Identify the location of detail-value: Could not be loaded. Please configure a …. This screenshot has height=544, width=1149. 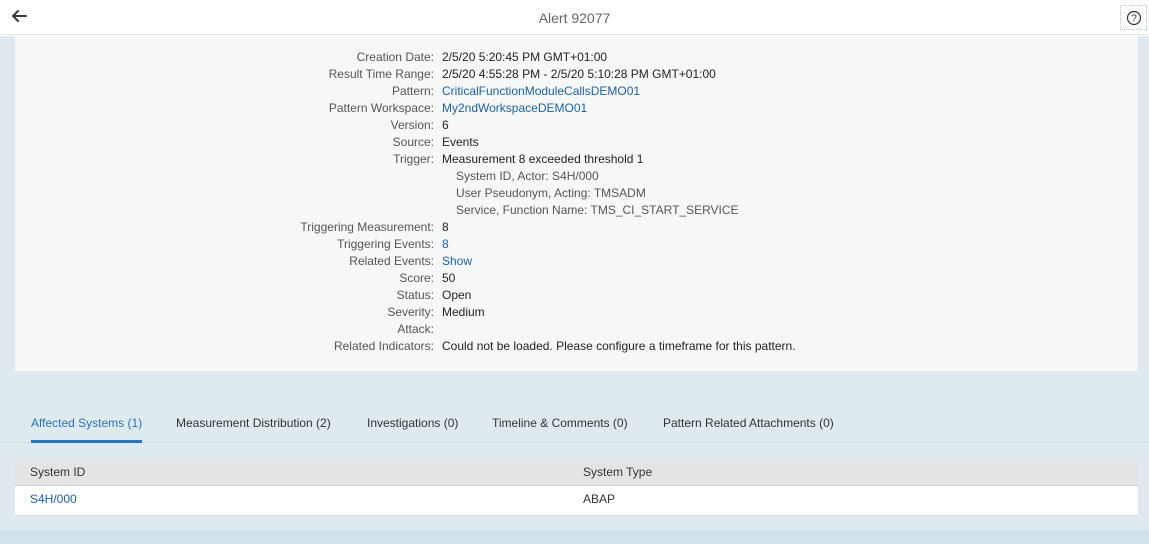
(619, 346).